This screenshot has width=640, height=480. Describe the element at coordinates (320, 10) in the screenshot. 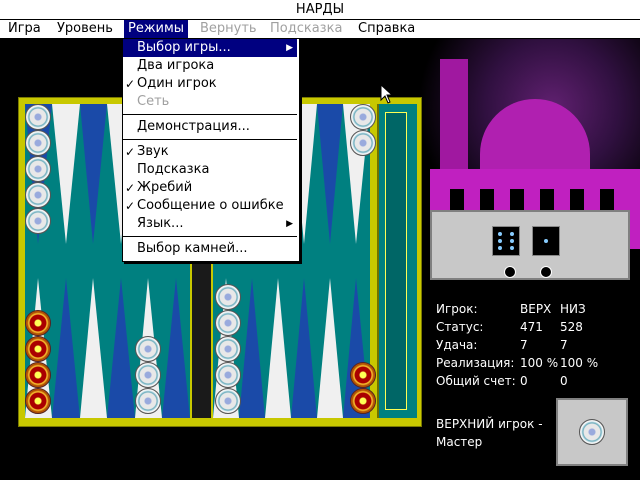

I see `window-title: НАРДЫ` at that location.